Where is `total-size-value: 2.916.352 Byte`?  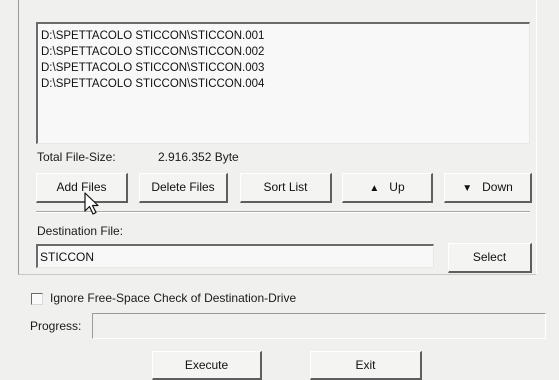
total-size-value: 2.916.352 Byte is located at coordinates (198, 157).